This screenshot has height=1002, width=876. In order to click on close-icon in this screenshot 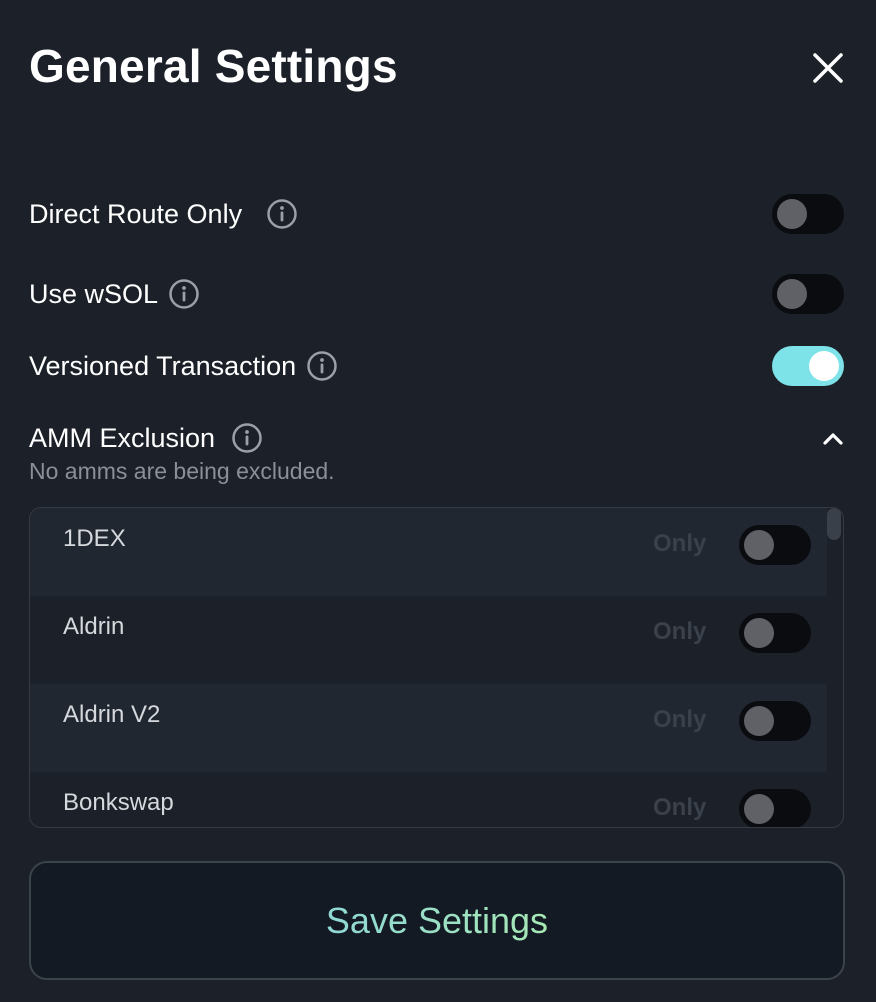, I will do `click(828, 68)`.